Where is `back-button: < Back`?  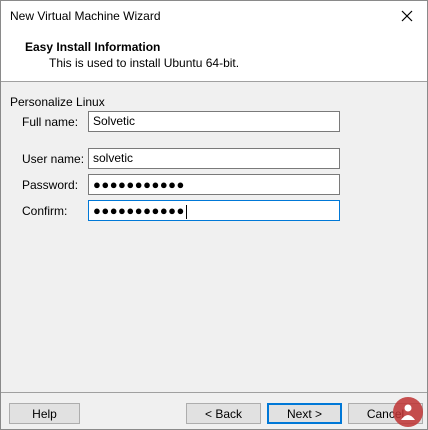
back-button: < Back is located at coordinates (223, 413).